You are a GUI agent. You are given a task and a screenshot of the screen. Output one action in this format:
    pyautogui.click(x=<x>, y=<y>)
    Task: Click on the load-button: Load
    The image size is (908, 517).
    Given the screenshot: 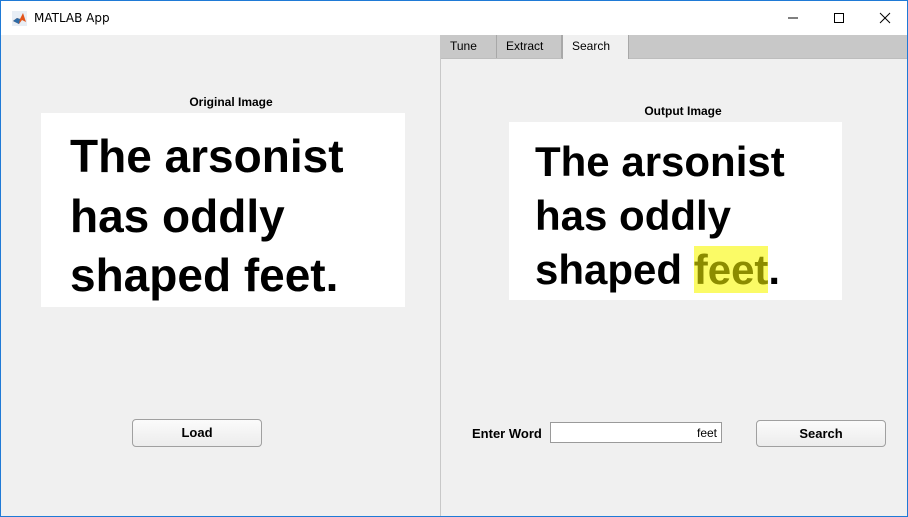 What is the action you would take?
    pyautogui.click(x=197, y=433)
    